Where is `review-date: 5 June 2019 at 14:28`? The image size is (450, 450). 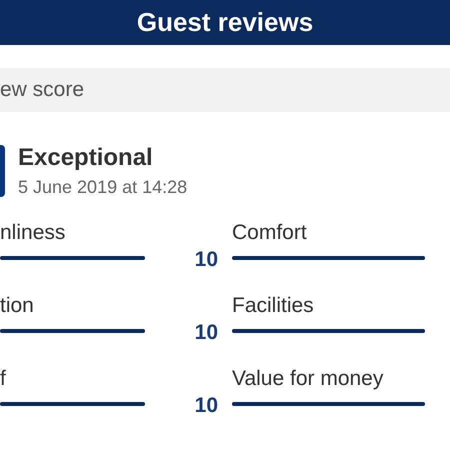 review-date: 5 June 2019 at 14:28 is located at coordinates (103, 187).